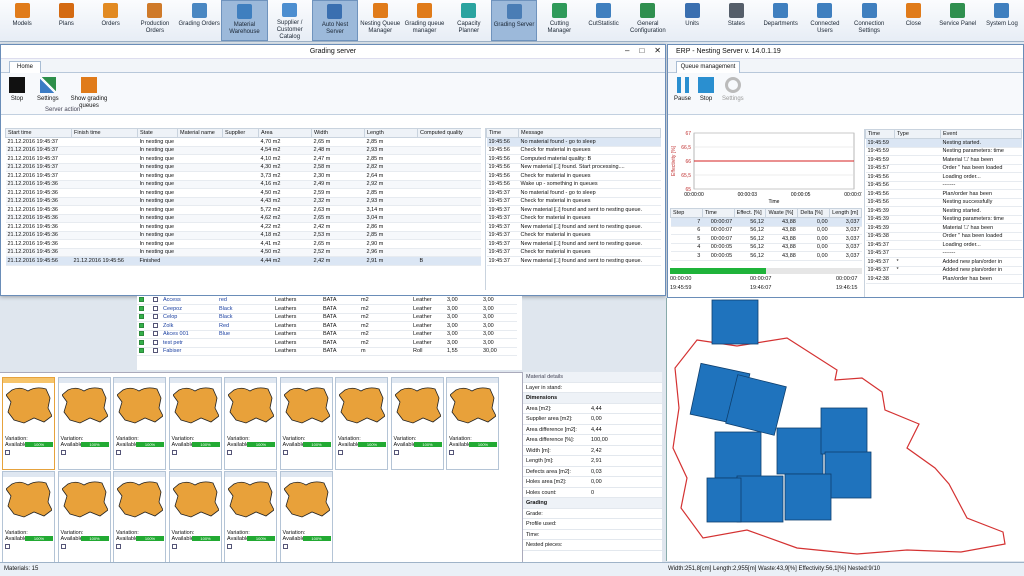 The height and width of the screenshot is (576, 1024). I want to click on column-header: Material name, so click(200, 133).